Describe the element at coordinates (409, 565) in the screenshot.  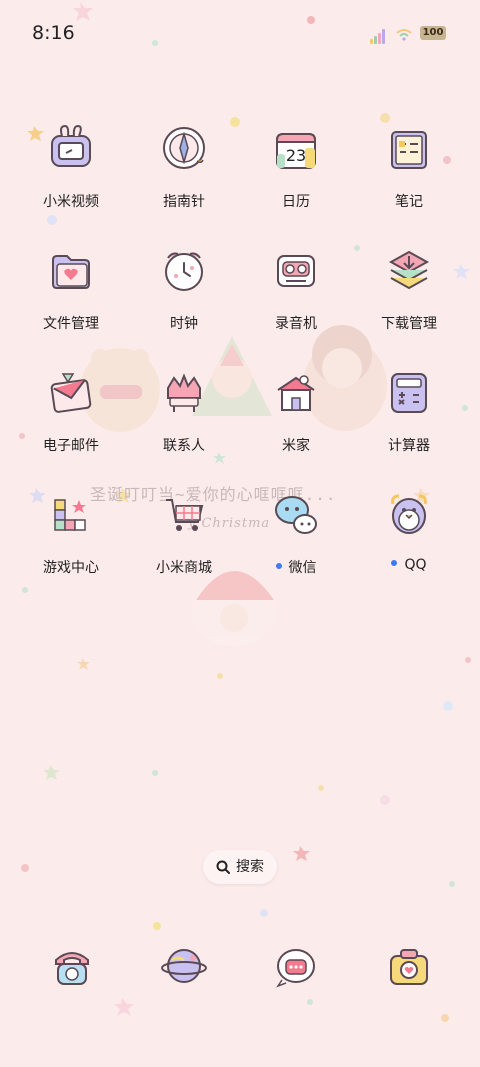
I see `app-label: QQ` at that location.